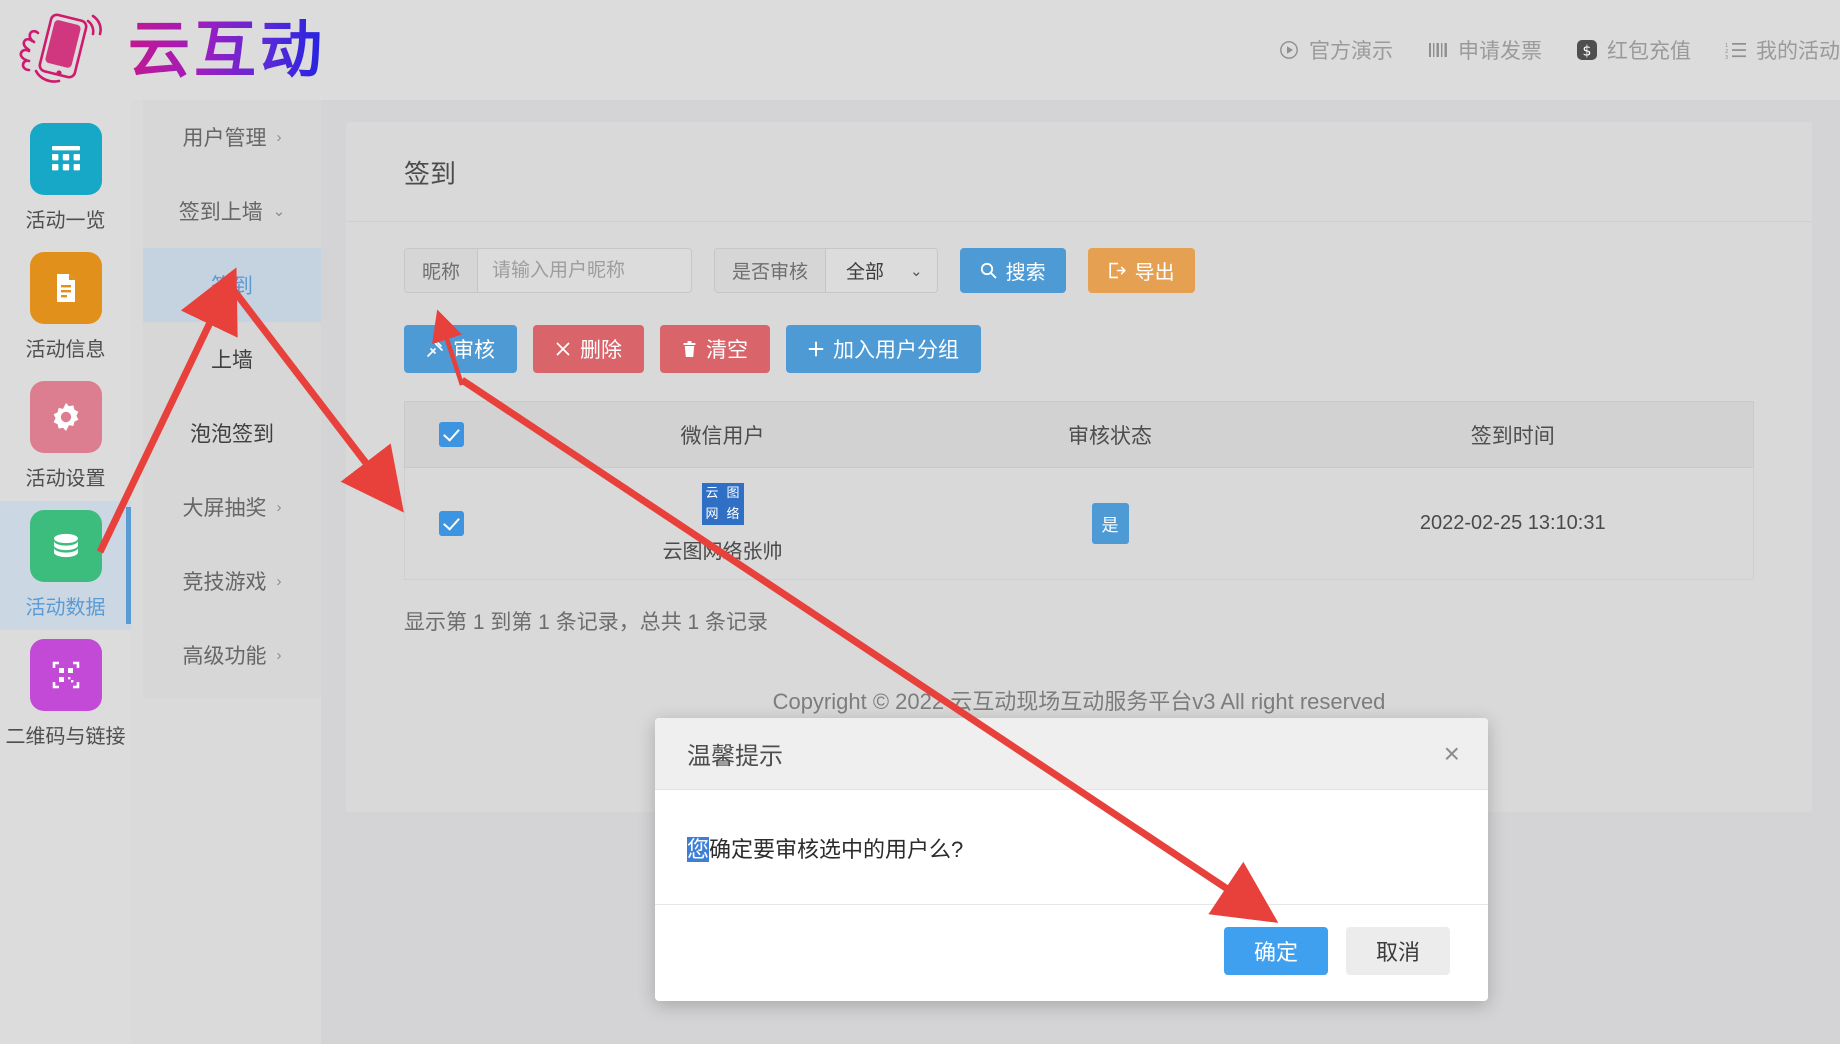  Describe the element at coordinates (65, 221) in the screenshot. I see `sidebar-item-label: 活动一览` at that location.